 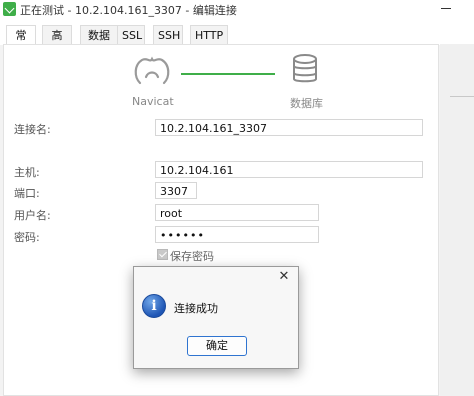 I want to click on navicat-logo-icon, so click(x=152, y=70).